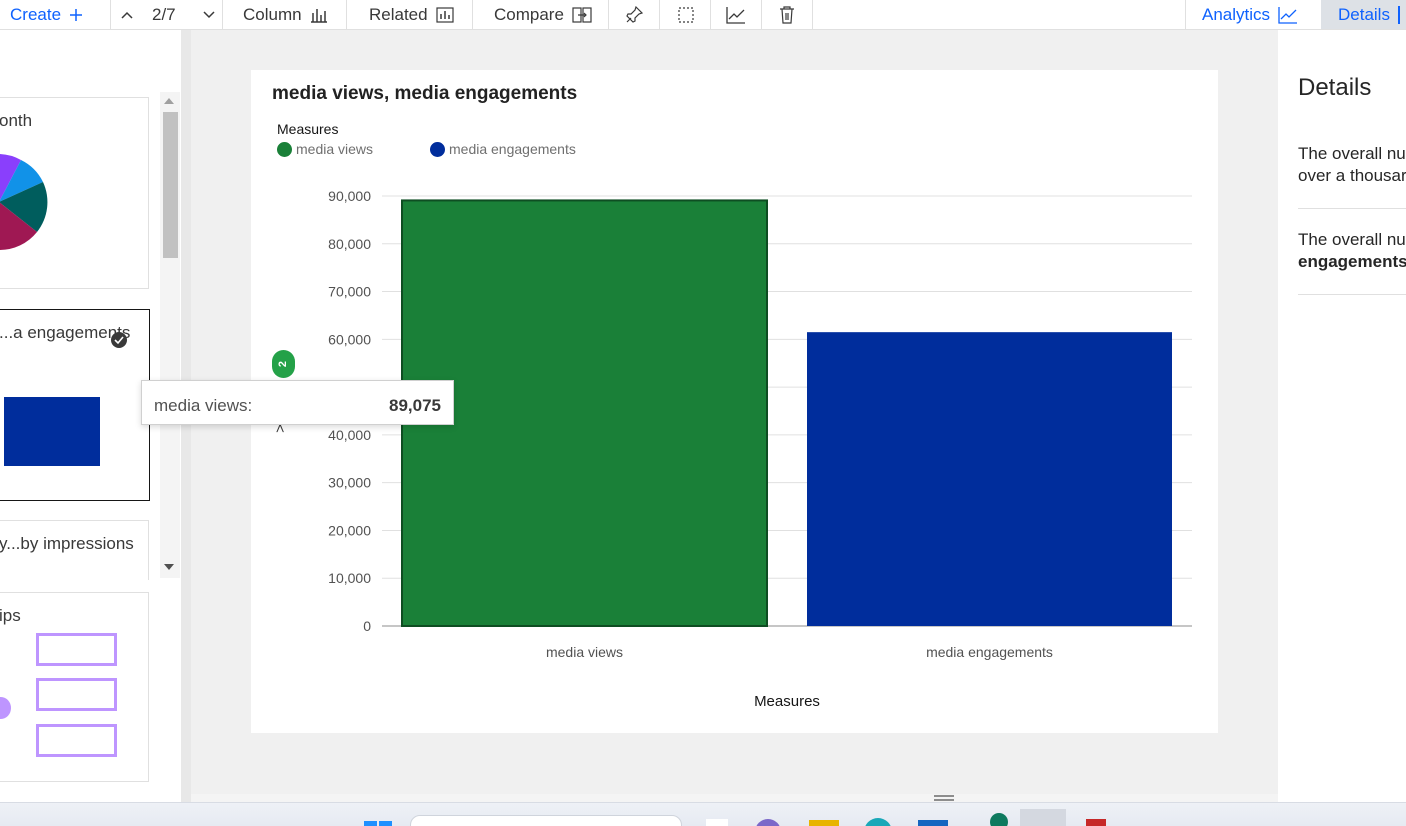 This screenshot has width=1406, height=826. I want to click on y-tick-label: 40,000, so click(349, 435).